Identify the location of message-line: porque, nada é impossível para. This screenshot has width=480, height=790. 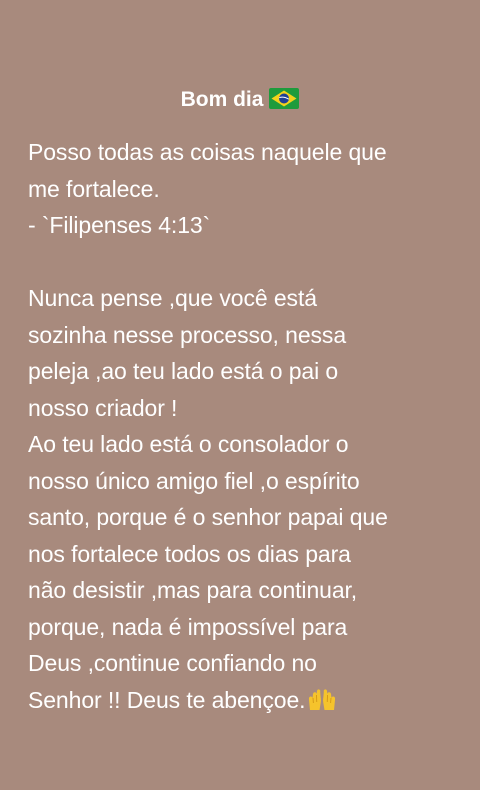
(188, 626).